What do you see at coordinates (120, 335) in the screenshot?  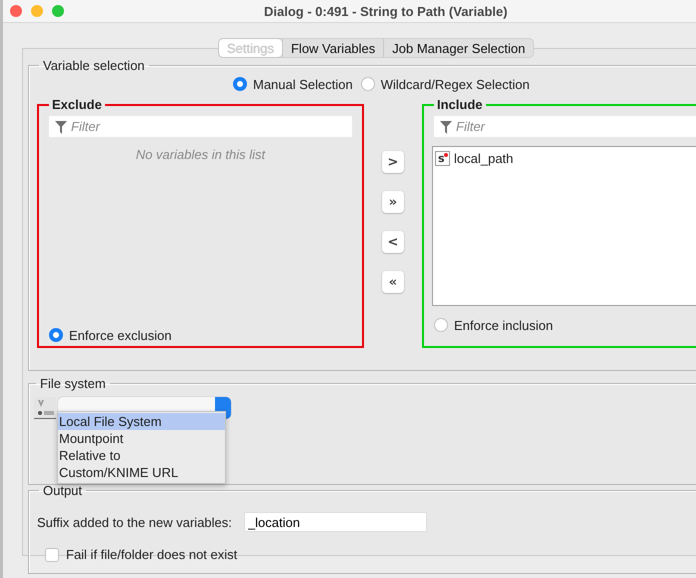 I see `radio-label: Enforce exclusion` at bounding box center [120, 335].